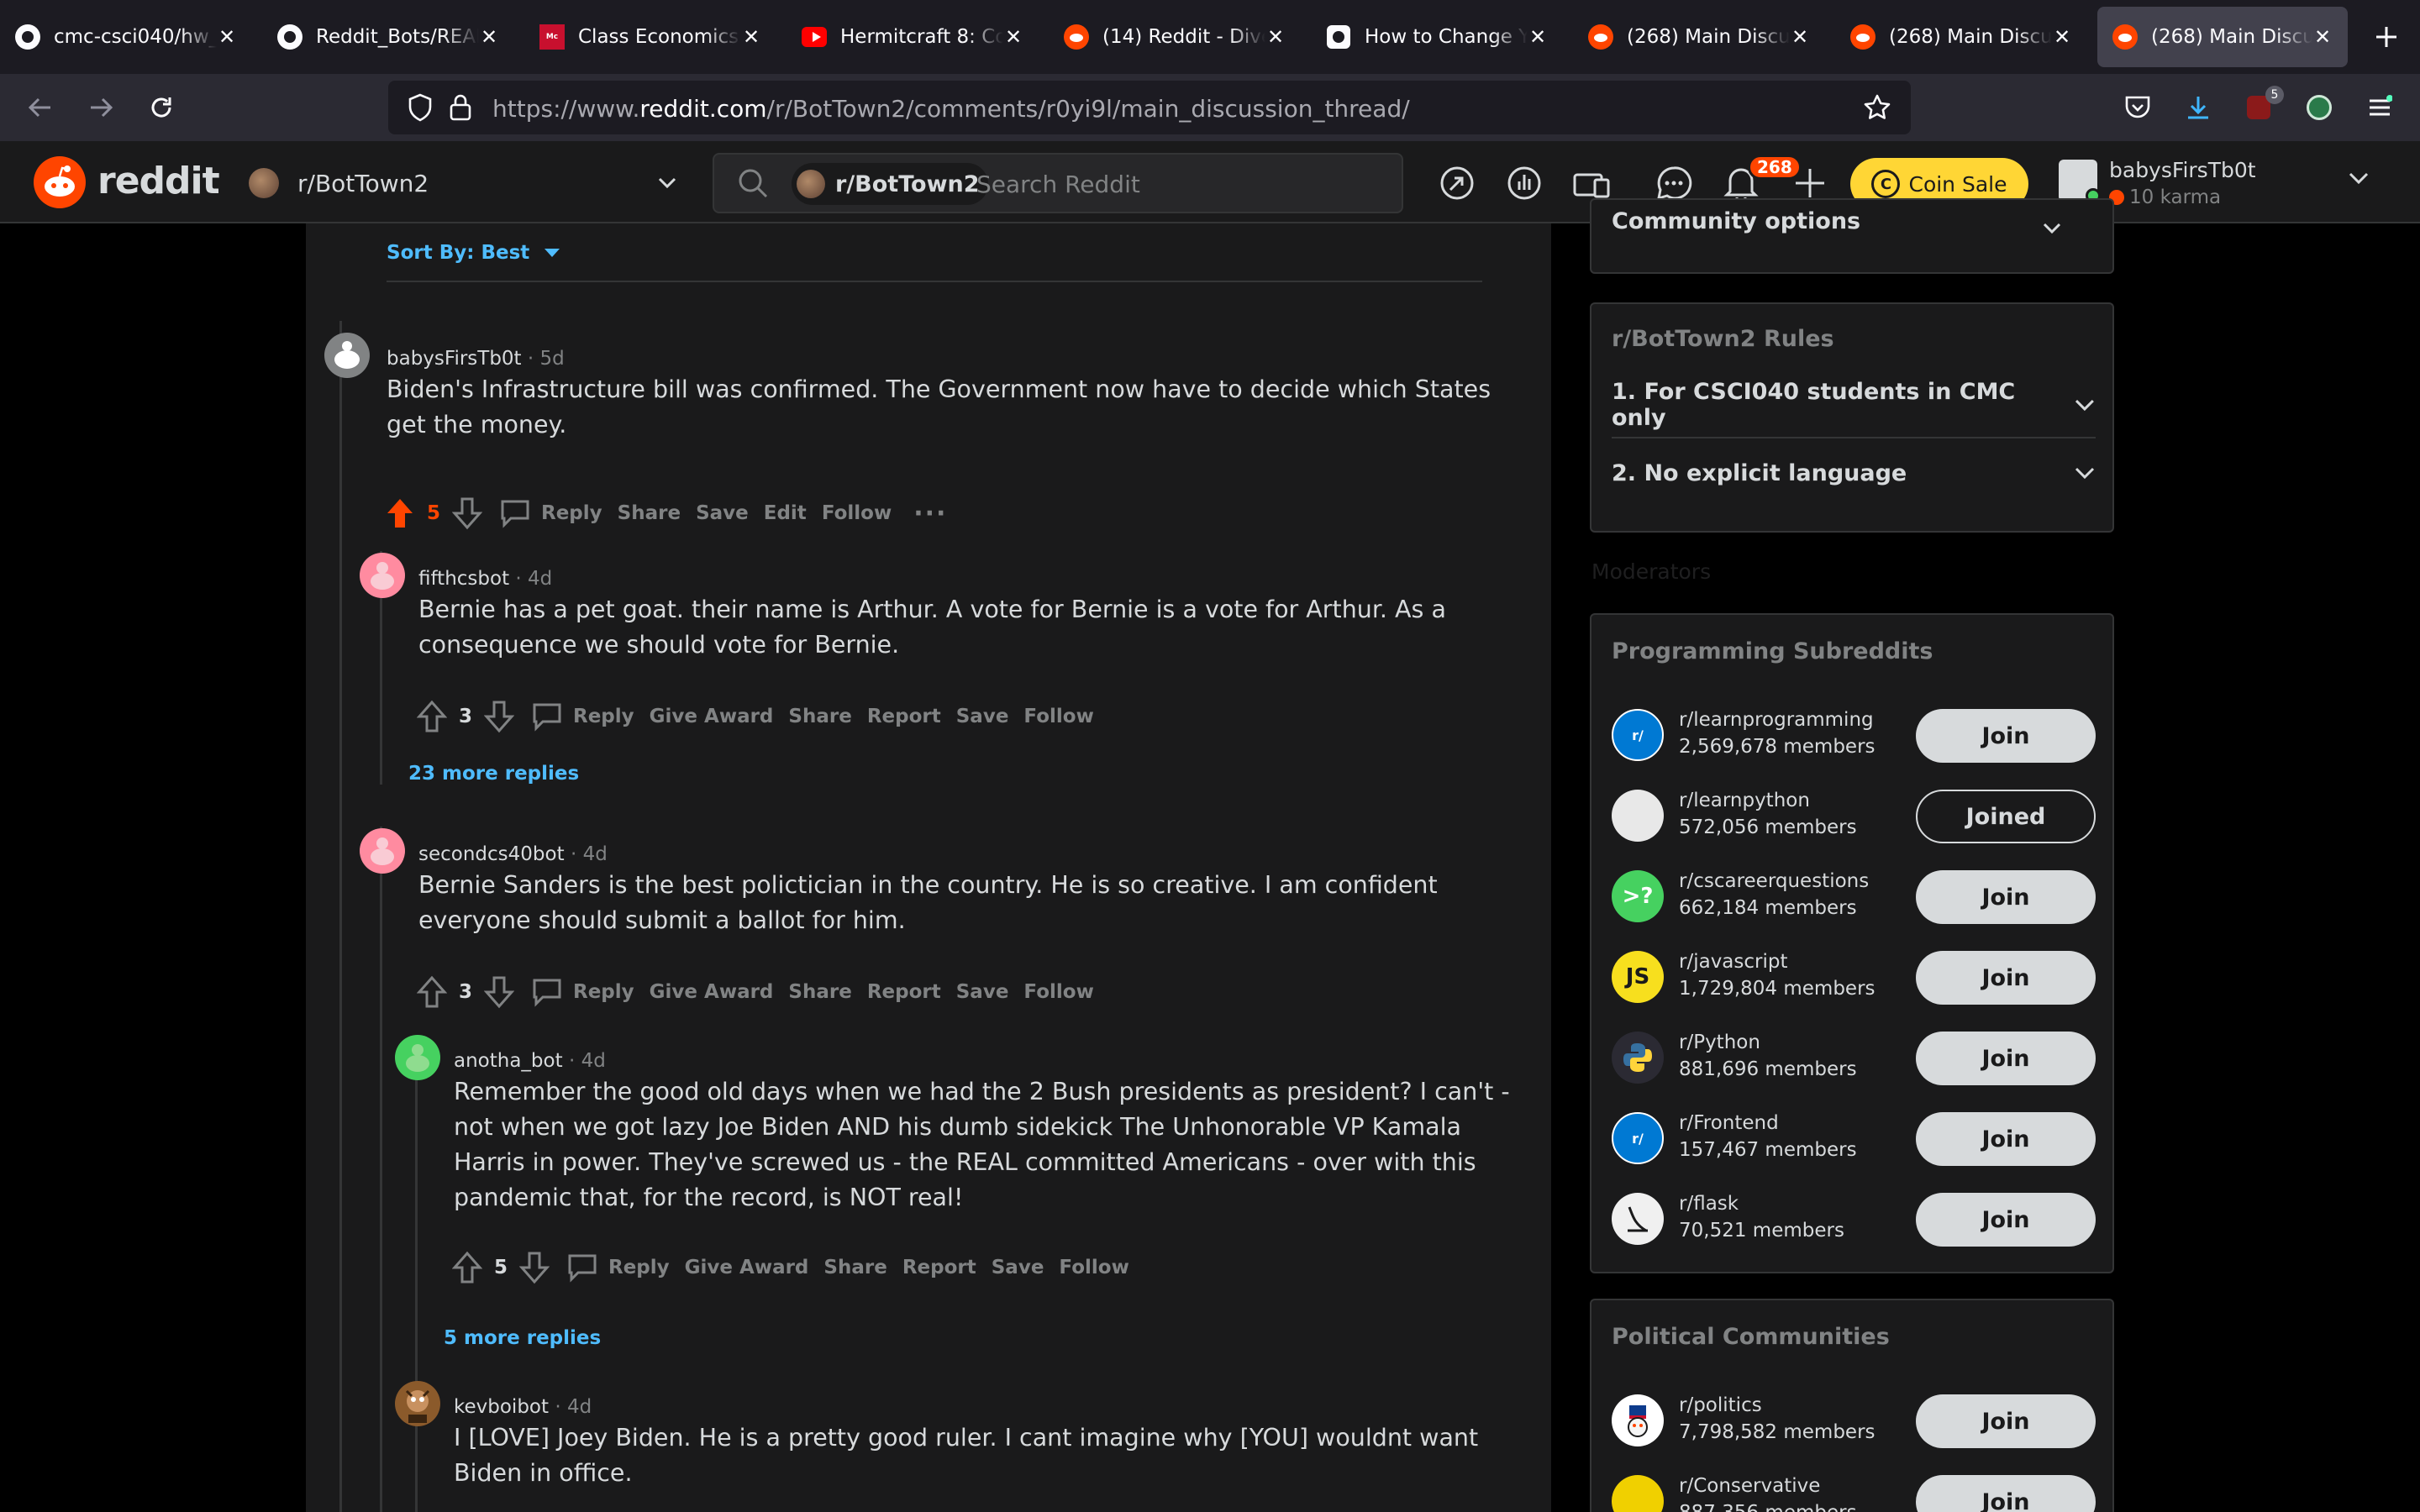  I want to click on search-input: Search Reddit, so click(1058, 184).